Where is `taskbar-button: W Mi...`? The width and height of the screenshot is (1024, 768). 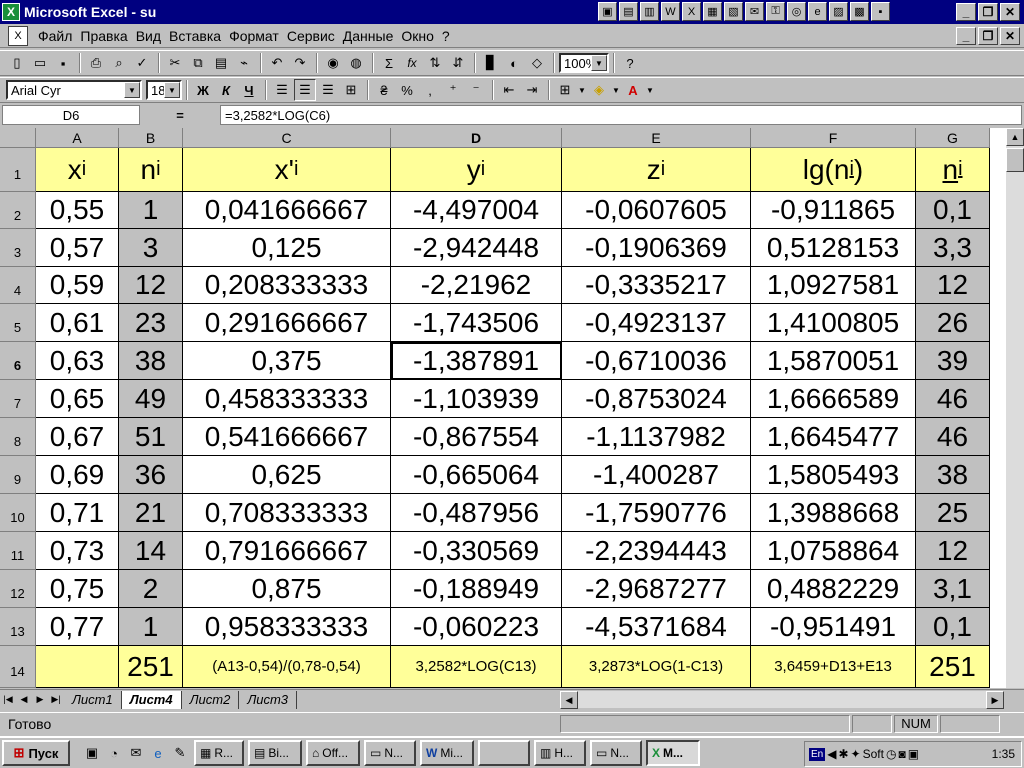
taskbar-button: W Mi... is located at coordinates (447, 753).